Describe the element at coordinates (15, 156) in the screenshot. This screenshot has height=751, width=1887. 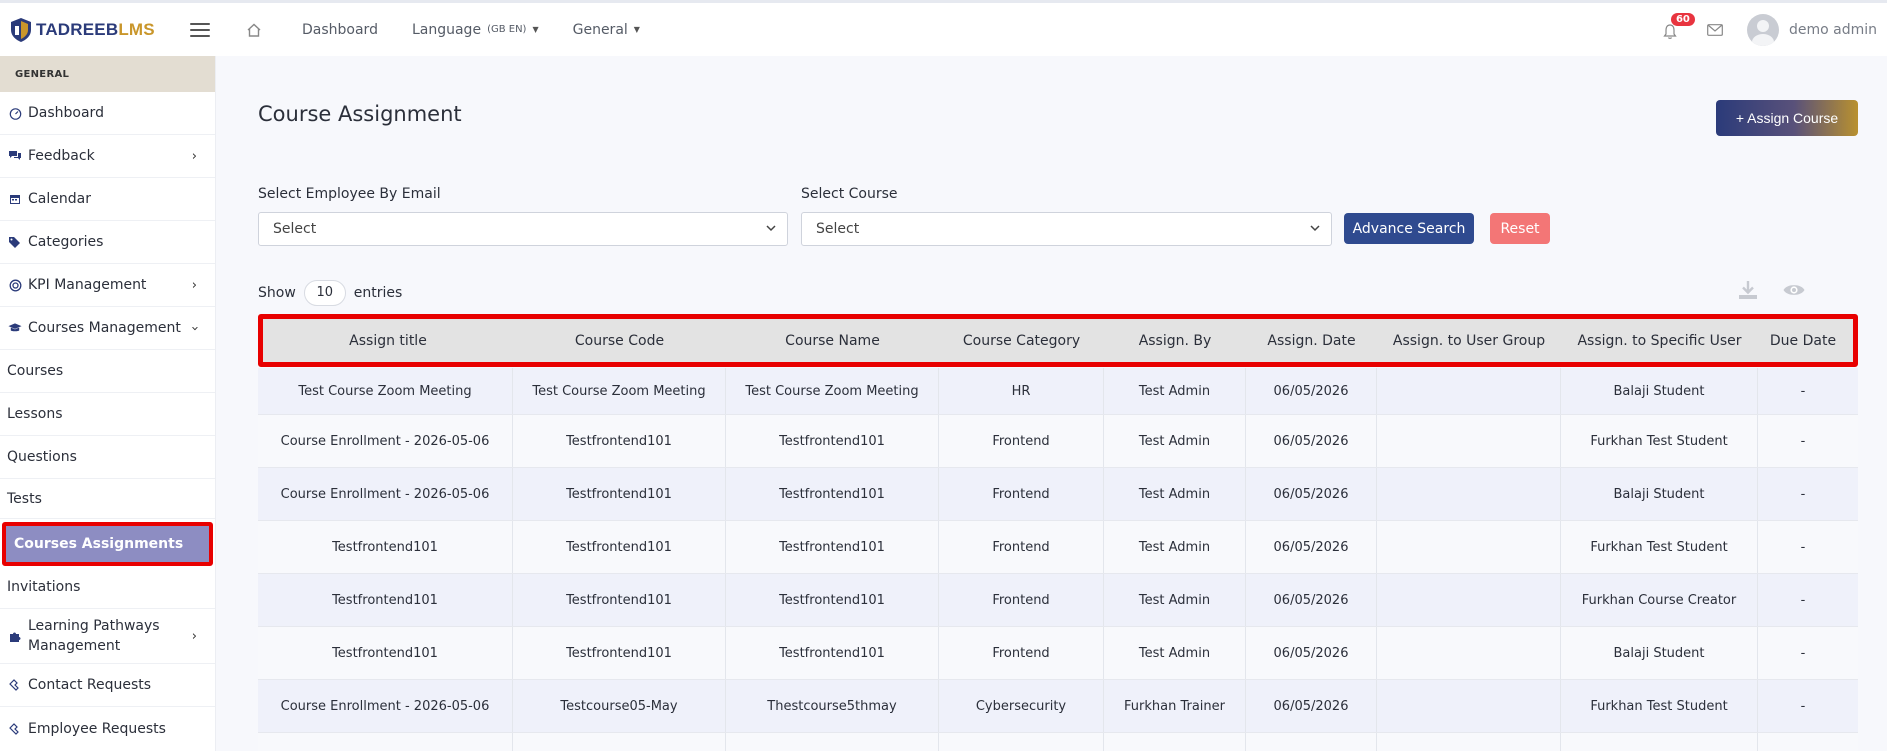
I see `comments-icon` at that location.